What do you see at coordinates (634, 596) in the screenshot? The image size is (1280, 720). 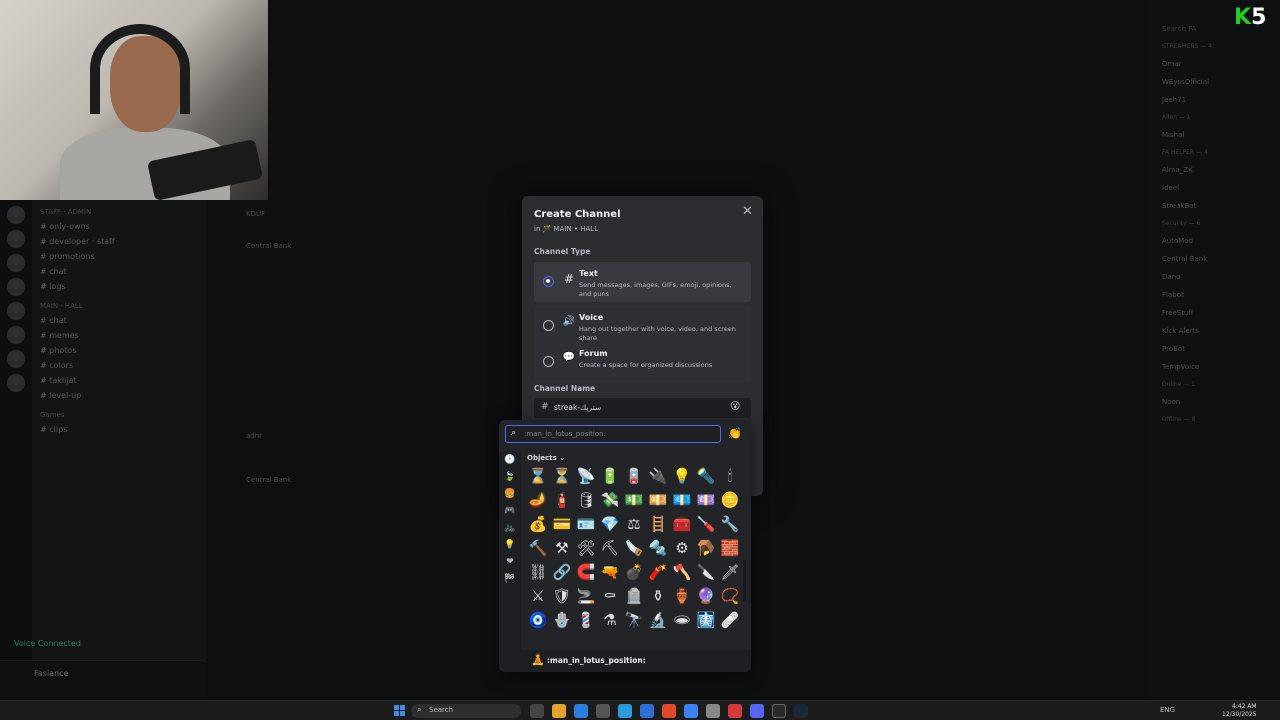 I see `emoji-item: 🪦` at bounding box center [634, 596].